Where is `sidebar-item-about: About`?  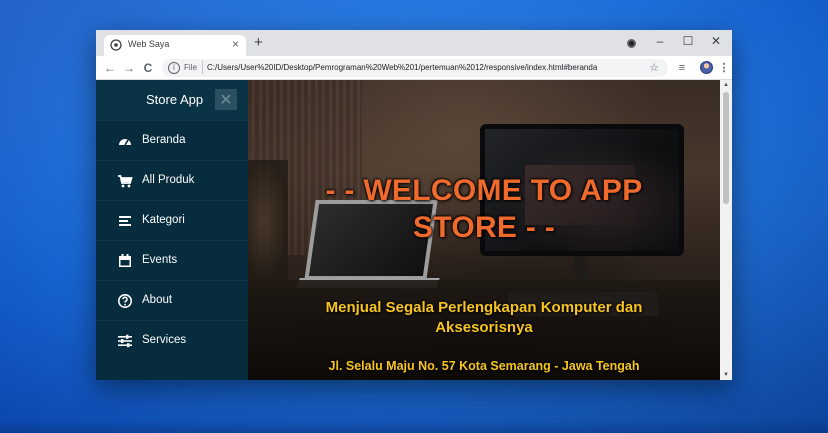
sidebar-item-about: About is located at coordinates (172, 300).